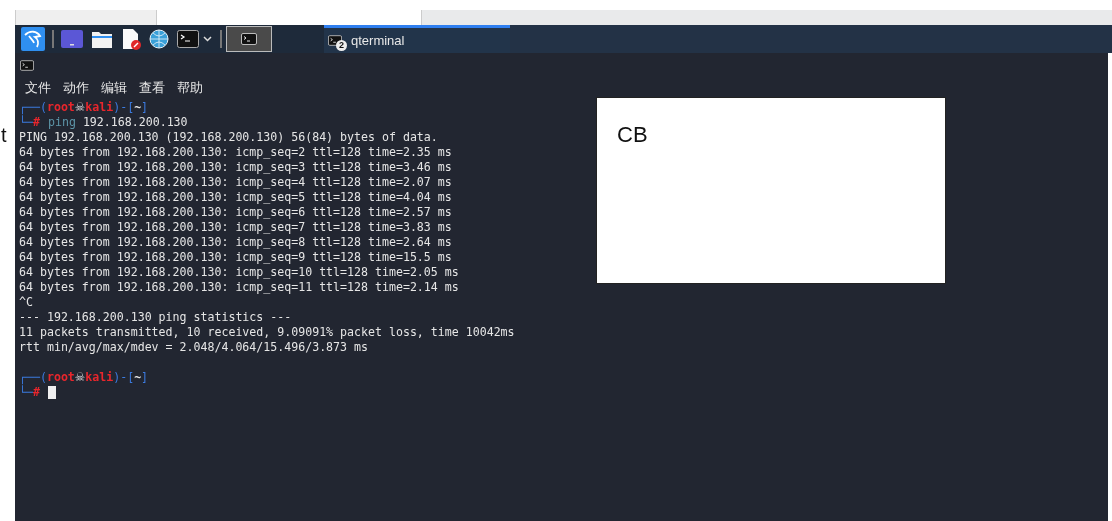  Describe the element at coordinates (190, 87) in the screenshot. I see `menu-item: 帮助` at that location.